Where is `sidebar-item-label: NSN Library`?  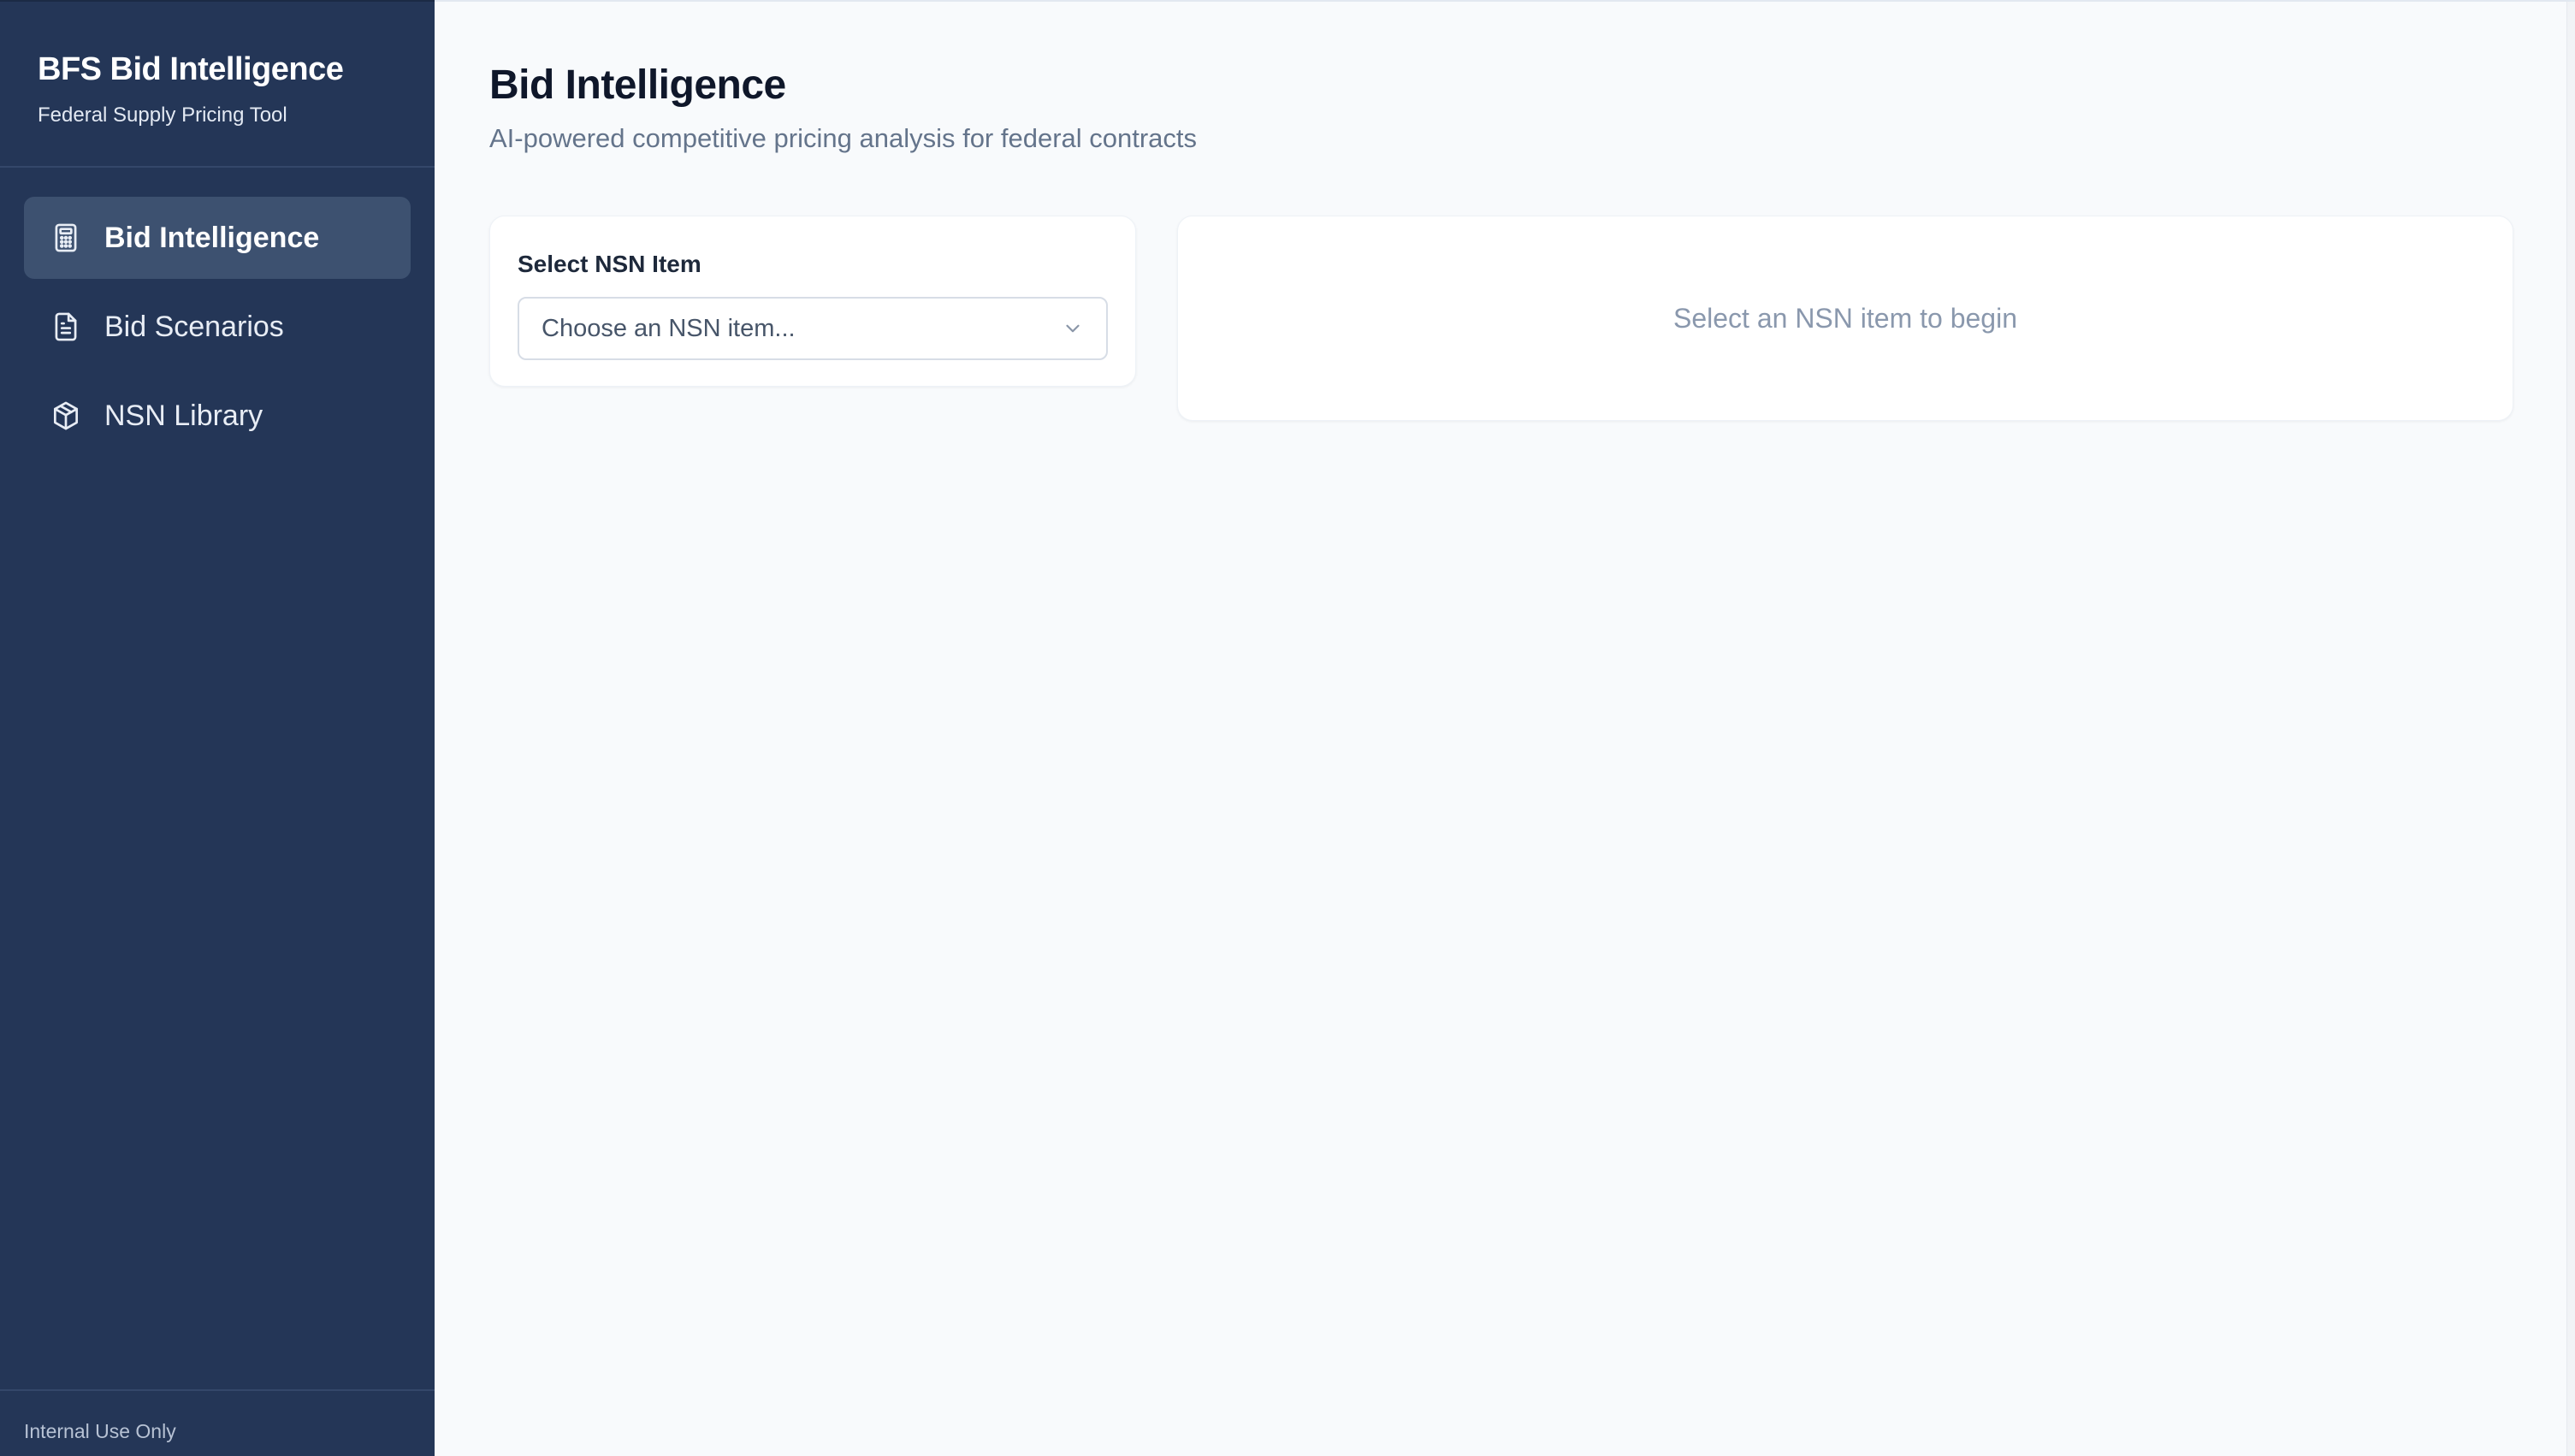
sidebar-item-label: NSN Library is located at coordinates (183, 415).